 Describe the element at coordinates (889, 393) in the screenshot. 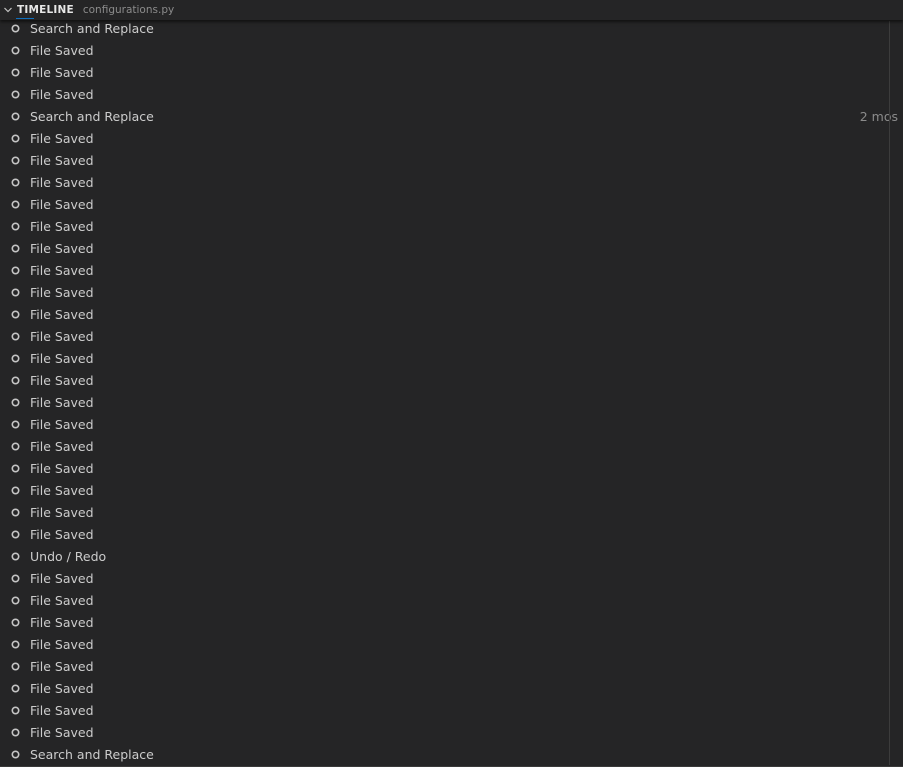

I see `scrollbar` at that location.